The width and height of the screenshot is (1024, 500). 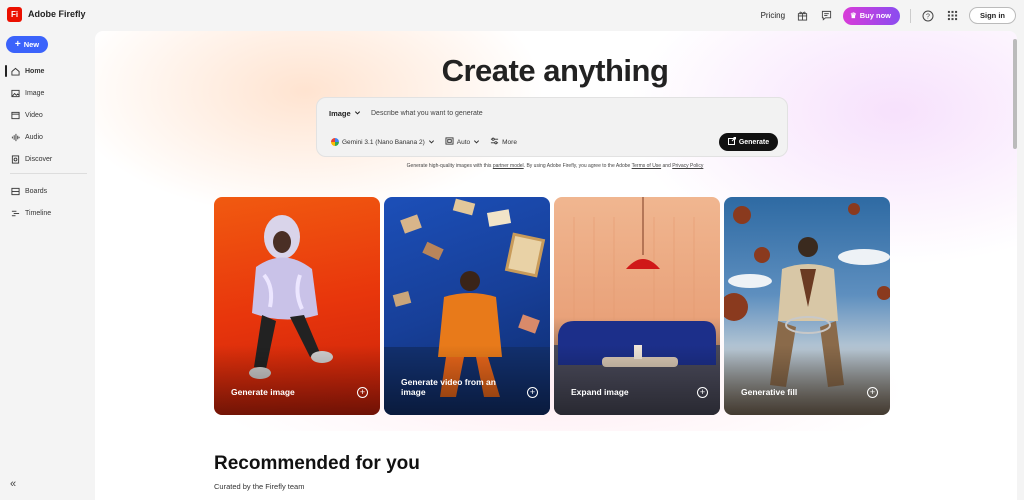 What do you see at coordinates (317, 463) in the screenshot?
I see `section-title: Recommended for you` at bounding box center [317, 463].